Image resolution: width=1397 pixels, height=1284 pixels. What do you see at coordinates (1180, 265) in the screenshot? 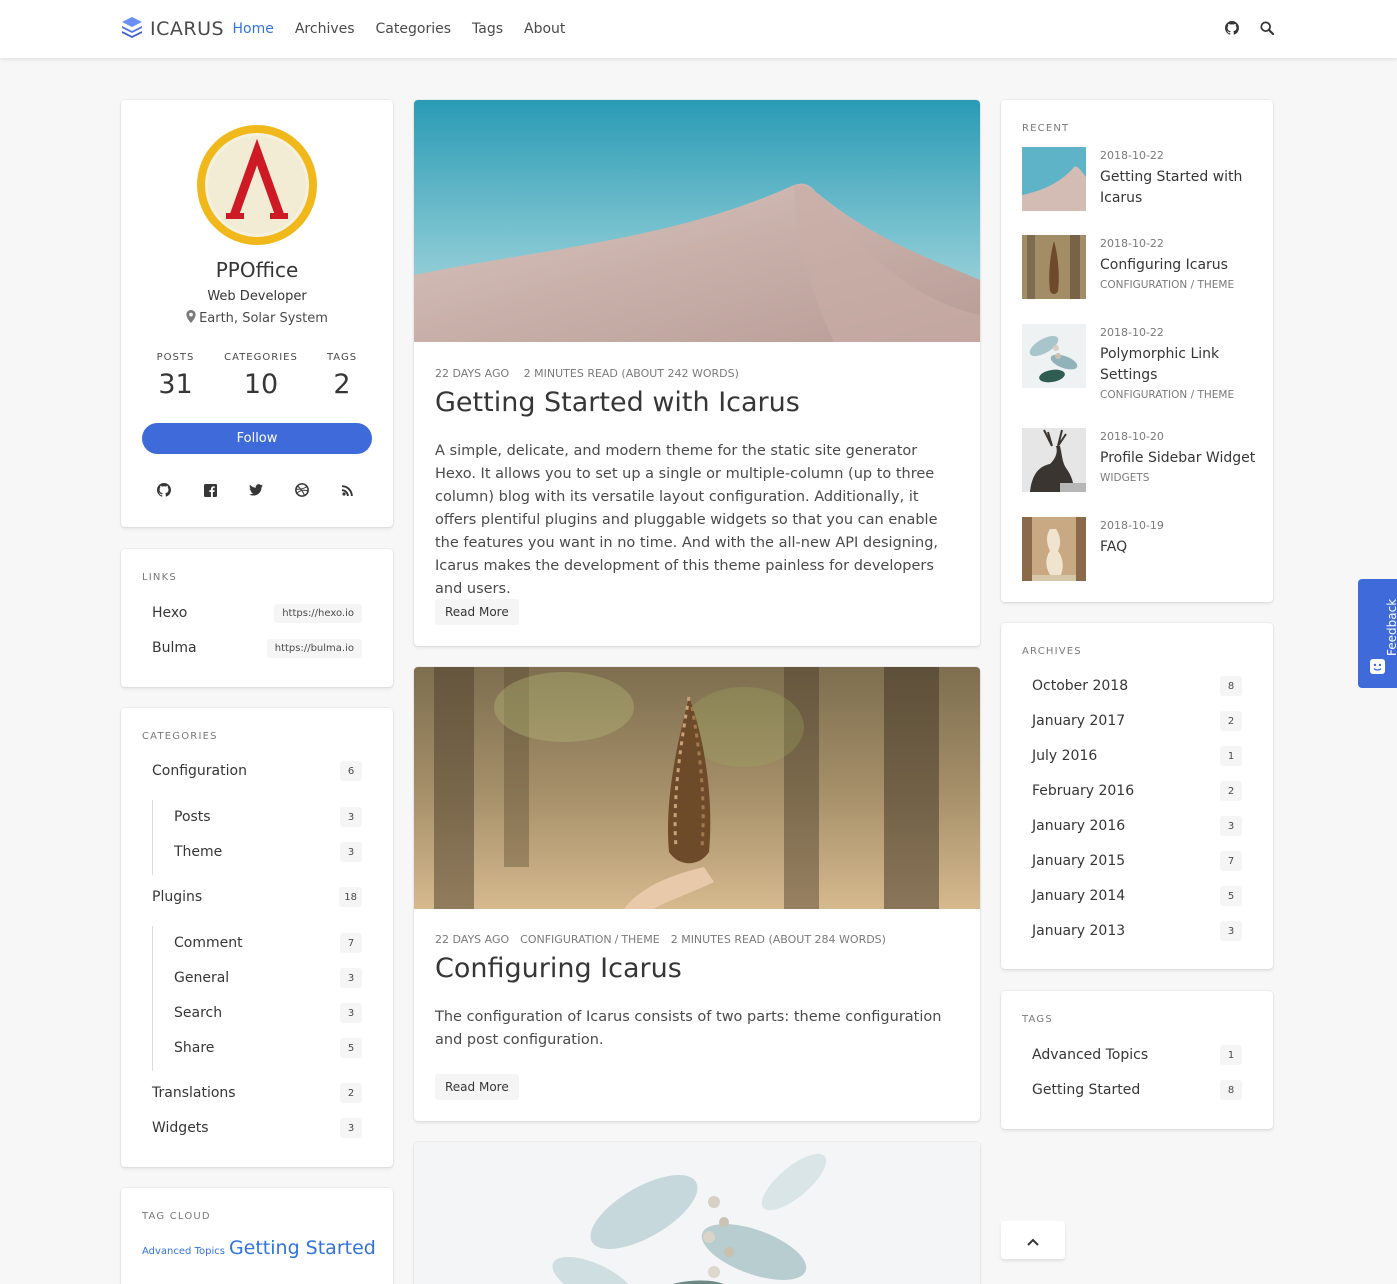
I see `recent-title: Configuring Icarus` at bounding box center [1180, 265].